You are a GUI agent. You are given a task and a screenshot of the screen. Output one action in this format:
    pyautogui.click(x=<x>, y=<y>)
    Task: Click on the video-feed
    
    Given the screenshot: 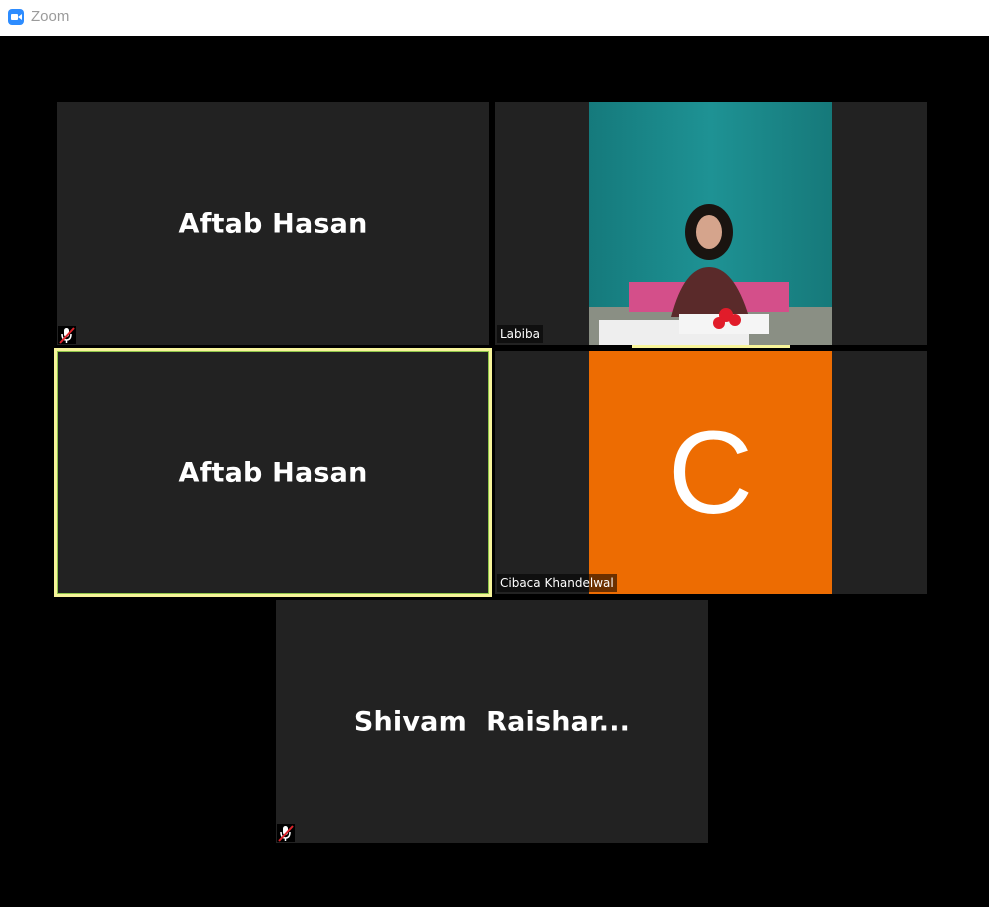 What is the action you would take?
    pyautogui.click(x=710, y=223)
    